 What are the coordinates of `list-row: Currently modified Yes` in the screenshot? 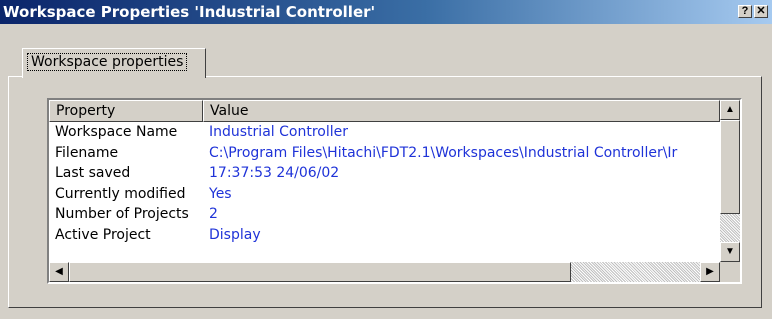 It's located at (384, 194).